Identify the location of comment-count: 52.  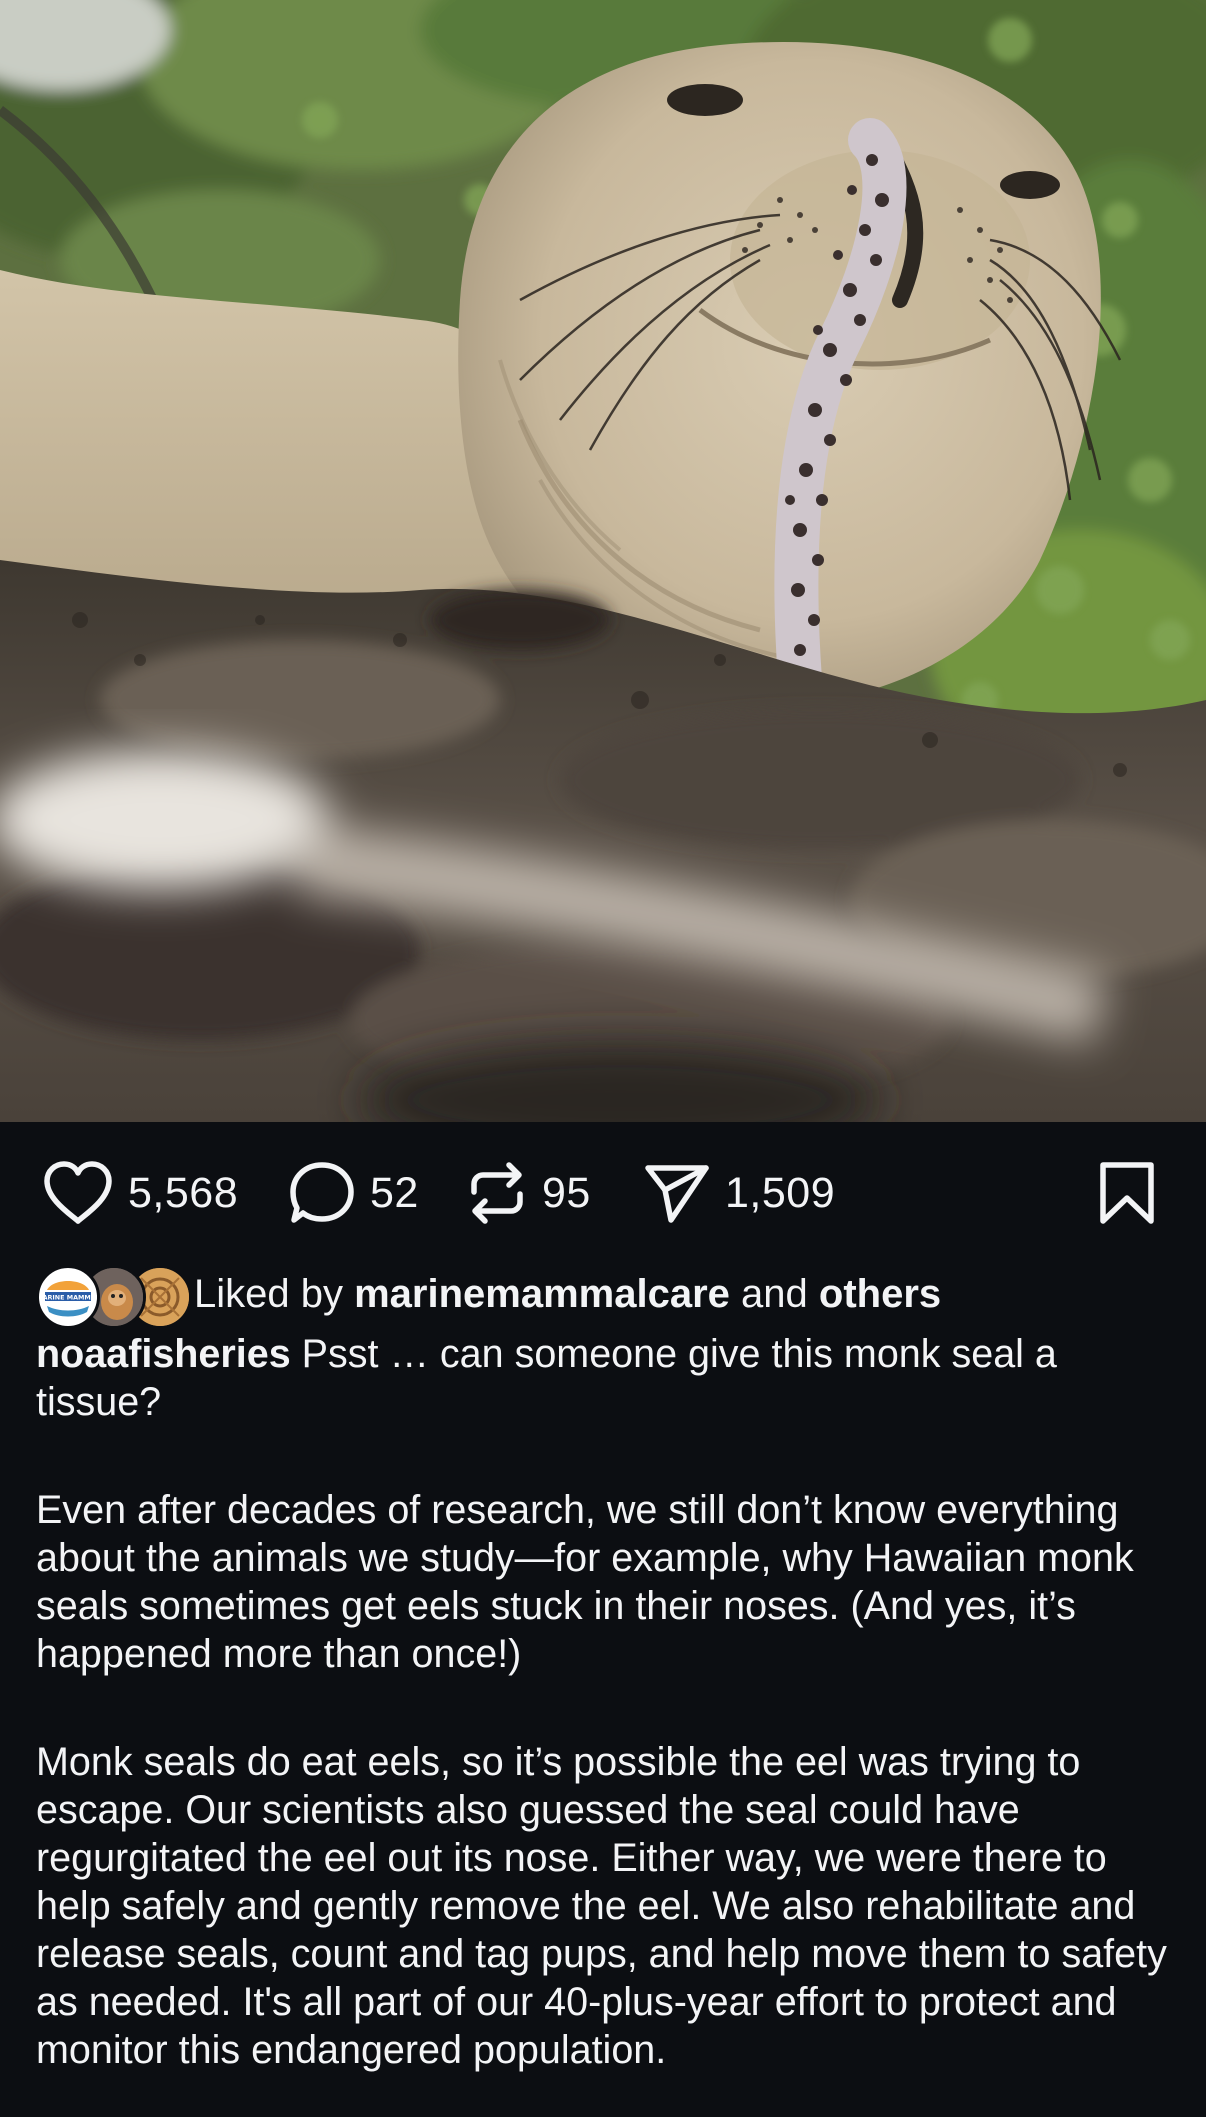
(394, 1192).